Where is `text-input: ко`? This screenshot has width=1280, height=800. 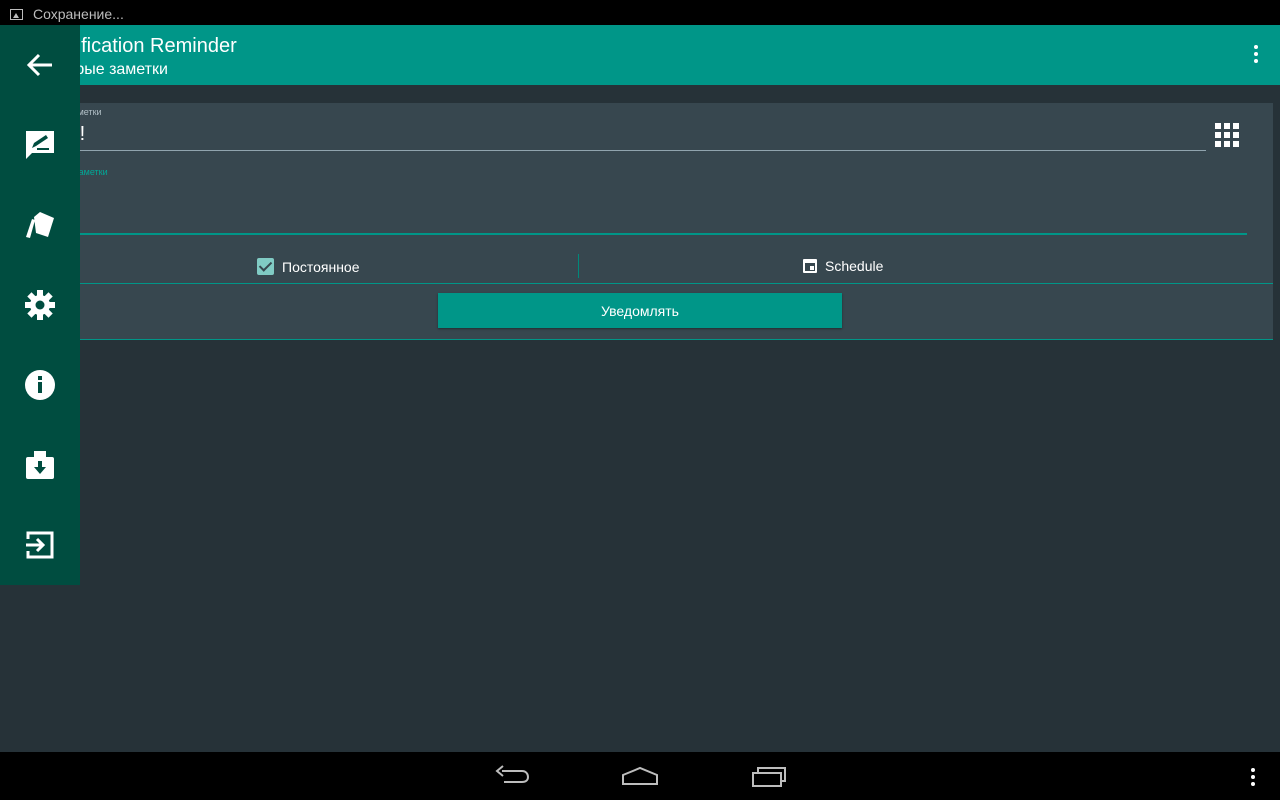
text-input: ко is located at coordinates (653, 219).